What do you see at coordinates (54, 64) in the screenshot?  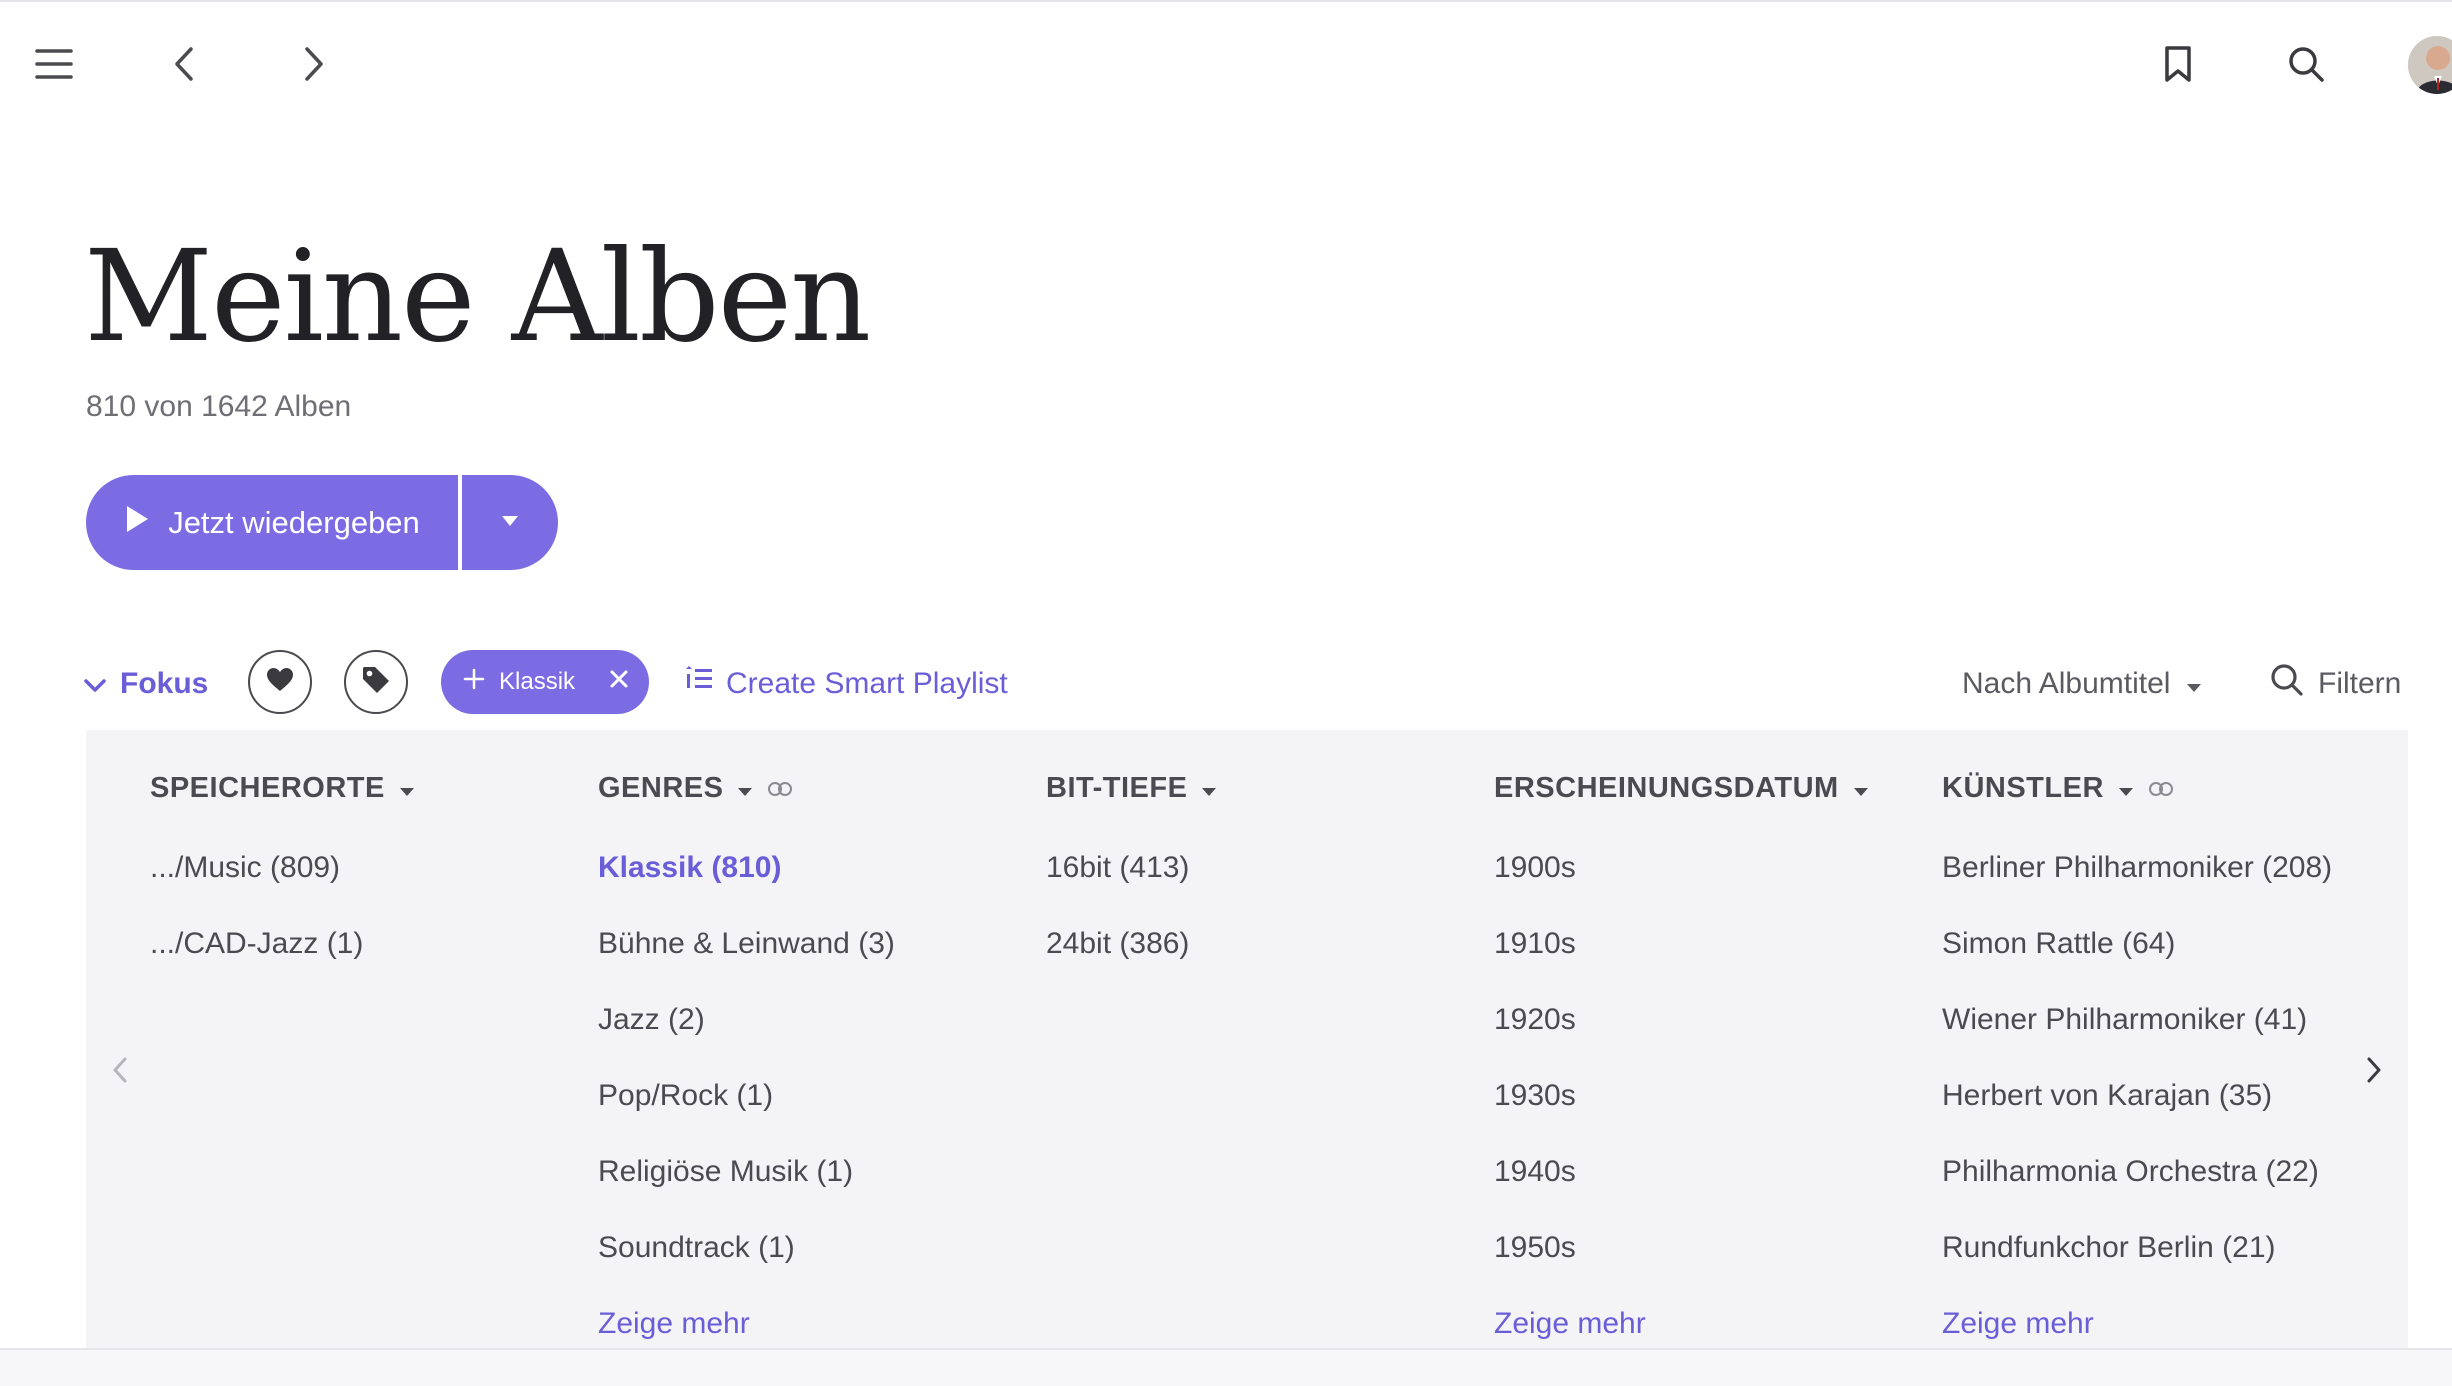 I see `hamburger-icon` at bounding box center [54, 64].